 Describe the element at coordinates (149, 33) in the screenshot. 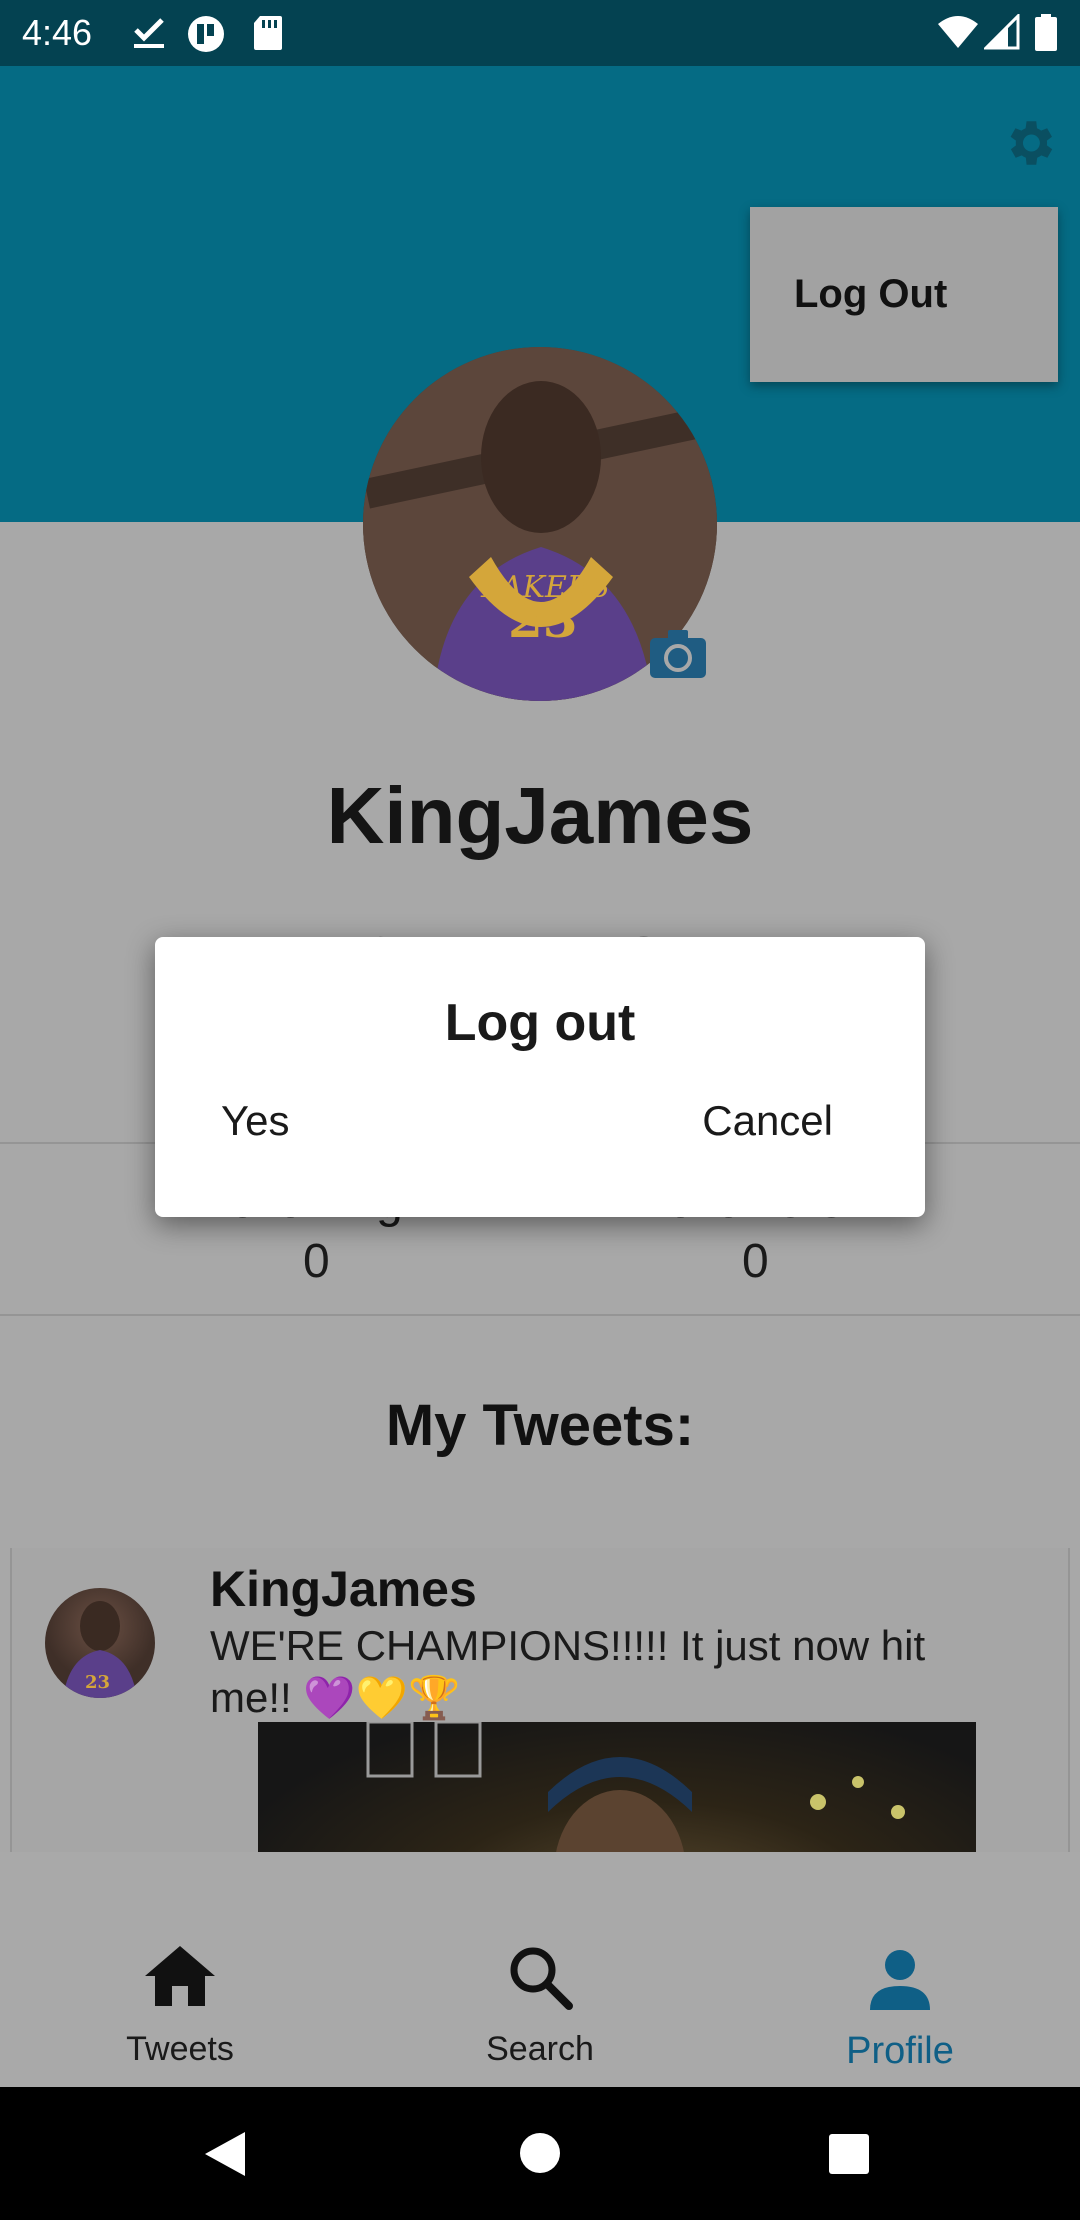

I see `download-check-icon` at that location.